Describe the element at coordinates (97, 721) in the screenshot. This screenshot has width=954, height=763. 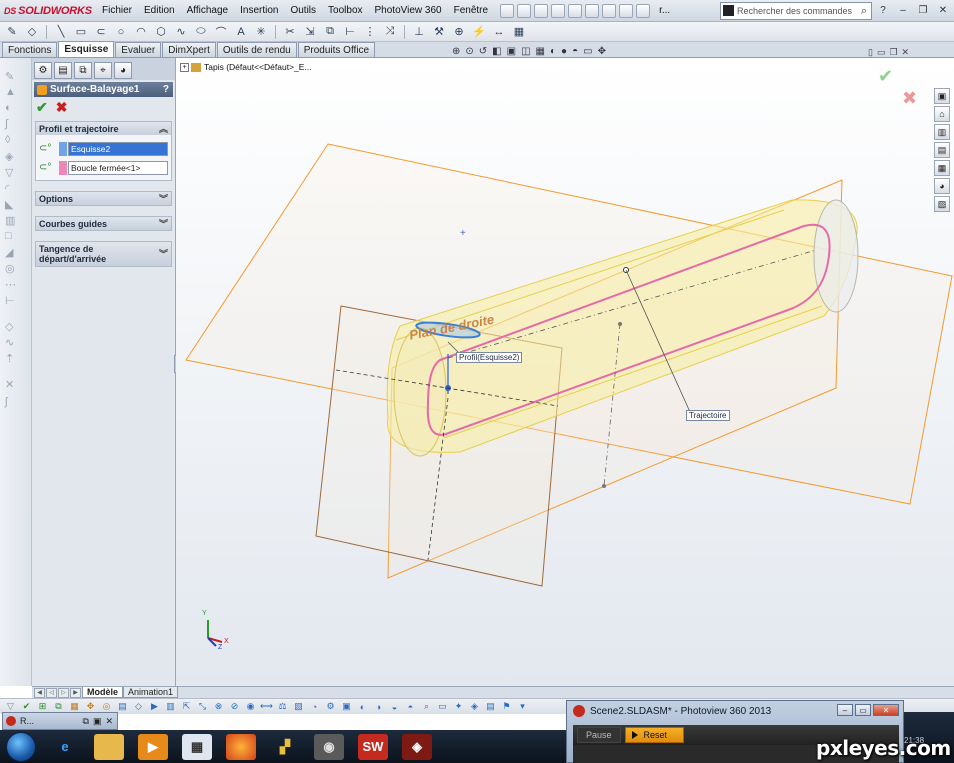
I see `mini-maximize-icon: ▣` at that location.